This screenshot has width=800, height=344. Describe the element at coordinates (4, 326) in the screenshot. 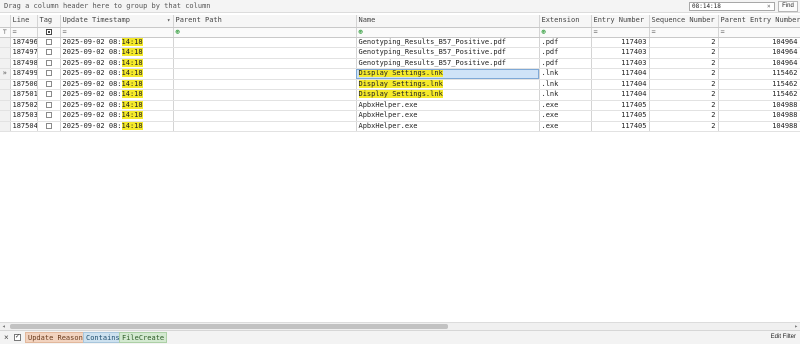

I see `scroll-left-icon: ◂` at that location.